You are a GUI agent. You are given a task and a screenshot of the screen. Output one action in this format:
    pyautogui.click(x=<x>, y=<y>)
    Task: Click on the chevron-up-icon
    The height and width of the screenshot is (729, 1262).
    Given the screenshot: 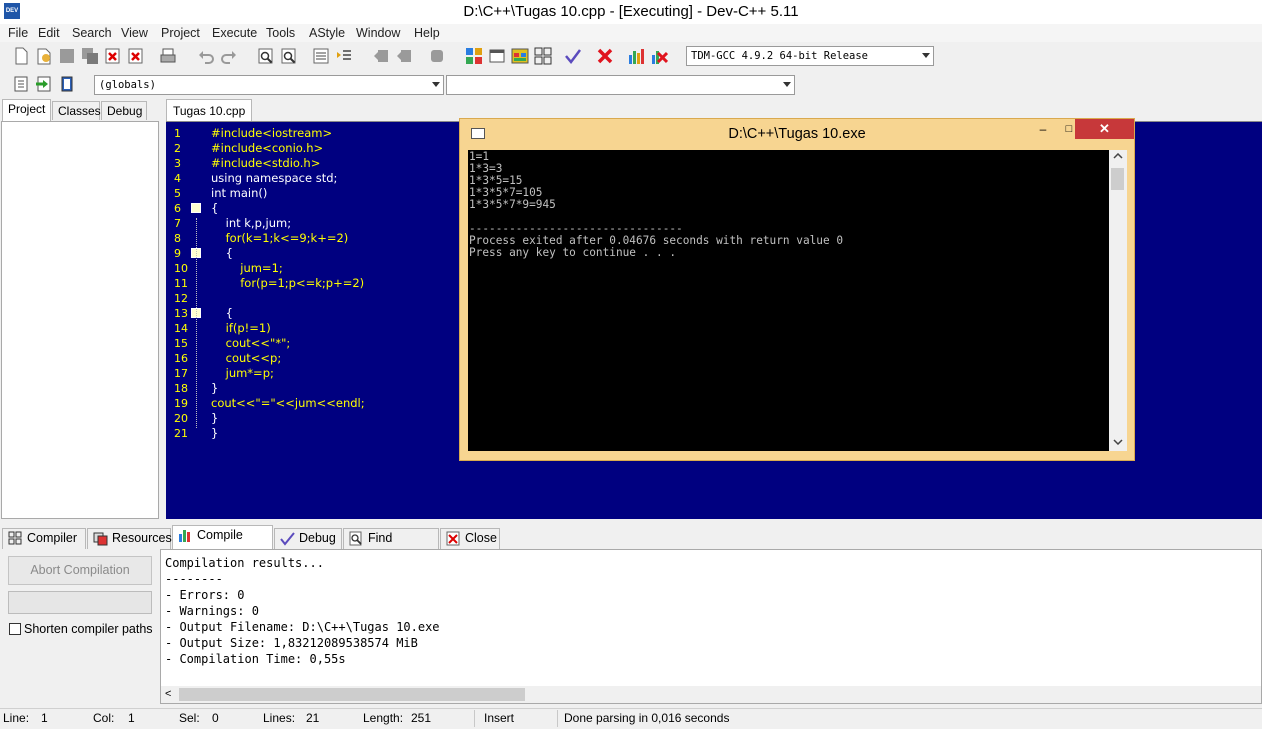 What is the action you would take?
    pyautogui.click(x=1118, y=156)
    